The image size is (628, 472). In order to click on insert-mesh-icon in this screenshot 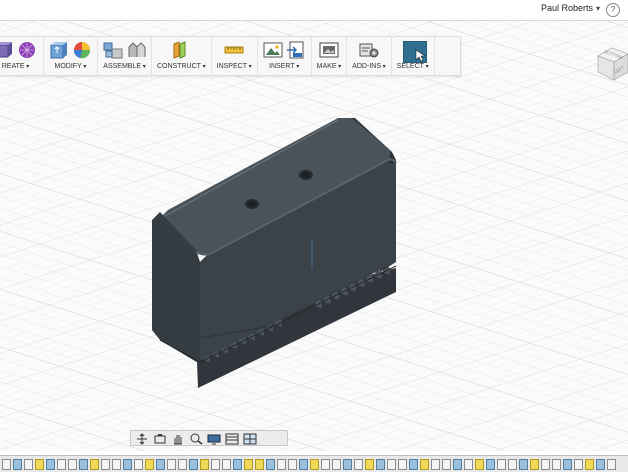, I will do `click(296, 50)`.